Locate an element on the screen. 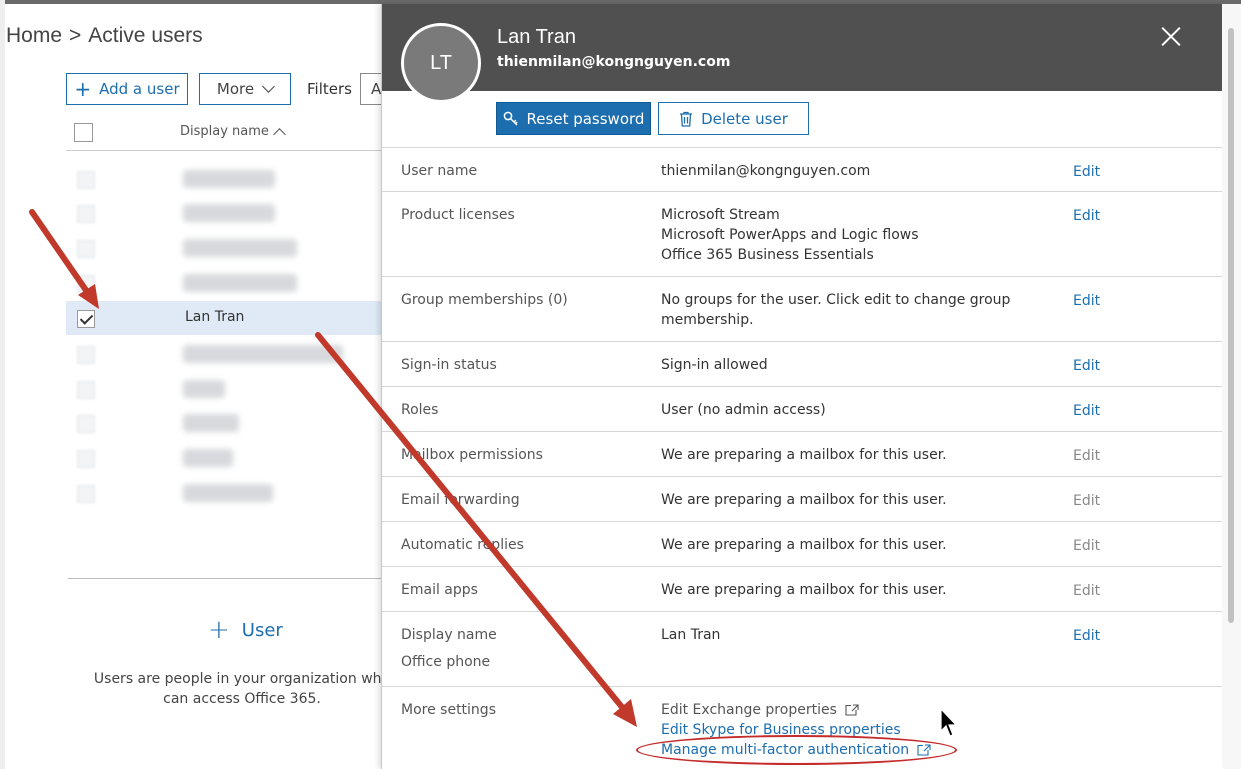 This screenshot has width=1241, height=769. sort-up-icon is located at coordinates (279, 134).